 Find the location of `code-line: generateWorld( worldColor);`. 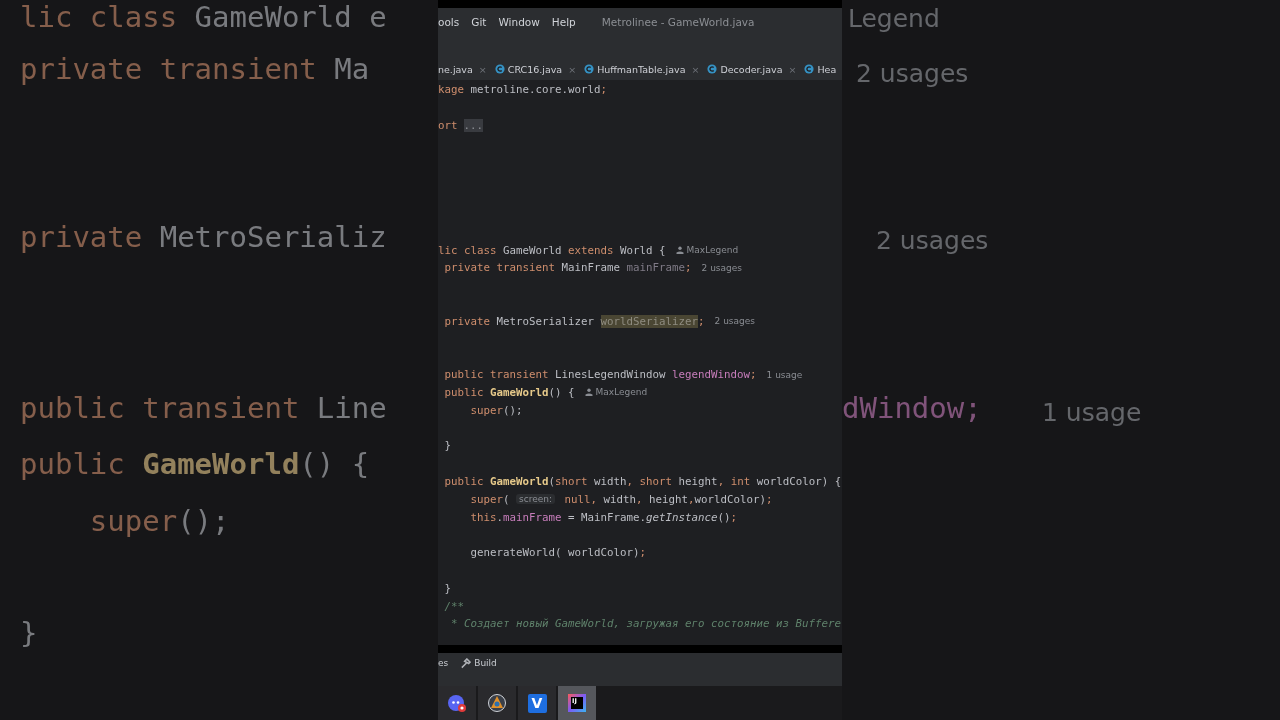

code-line: generateWorld( worldColor); is located at coordinates (558, 553).